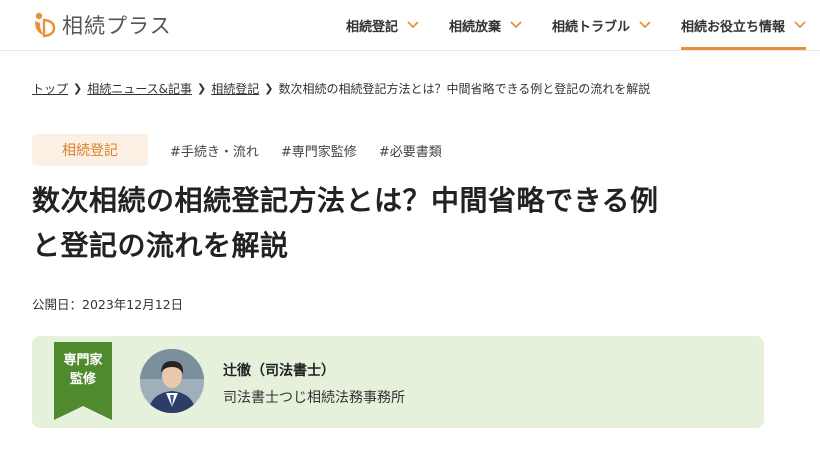 Image resolution: width=820 pixels, height=461 pixels. I want to click on logo-text: 相続プラス, so click(117, 26).